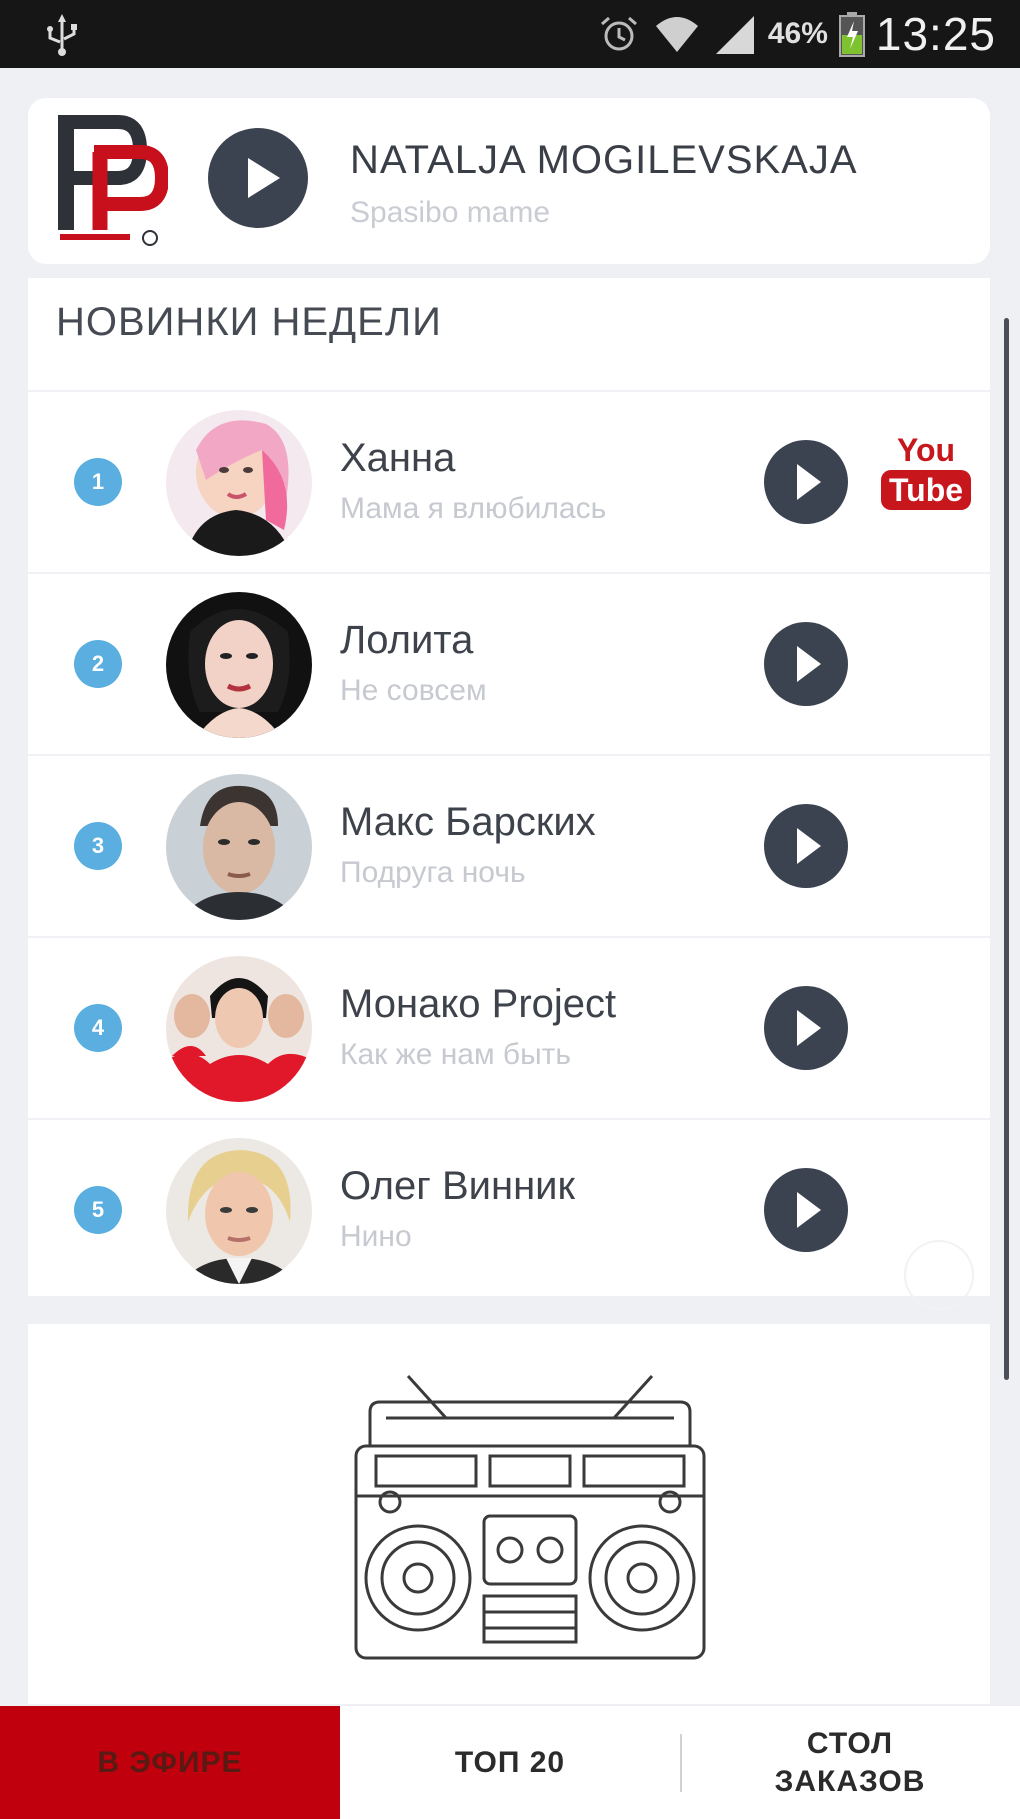 This screenshot has width=1020, height=1819. What do you see at coordinates (62, 35) in the screenshot?
I see `usb-icon` at bounding box center [62, 35].